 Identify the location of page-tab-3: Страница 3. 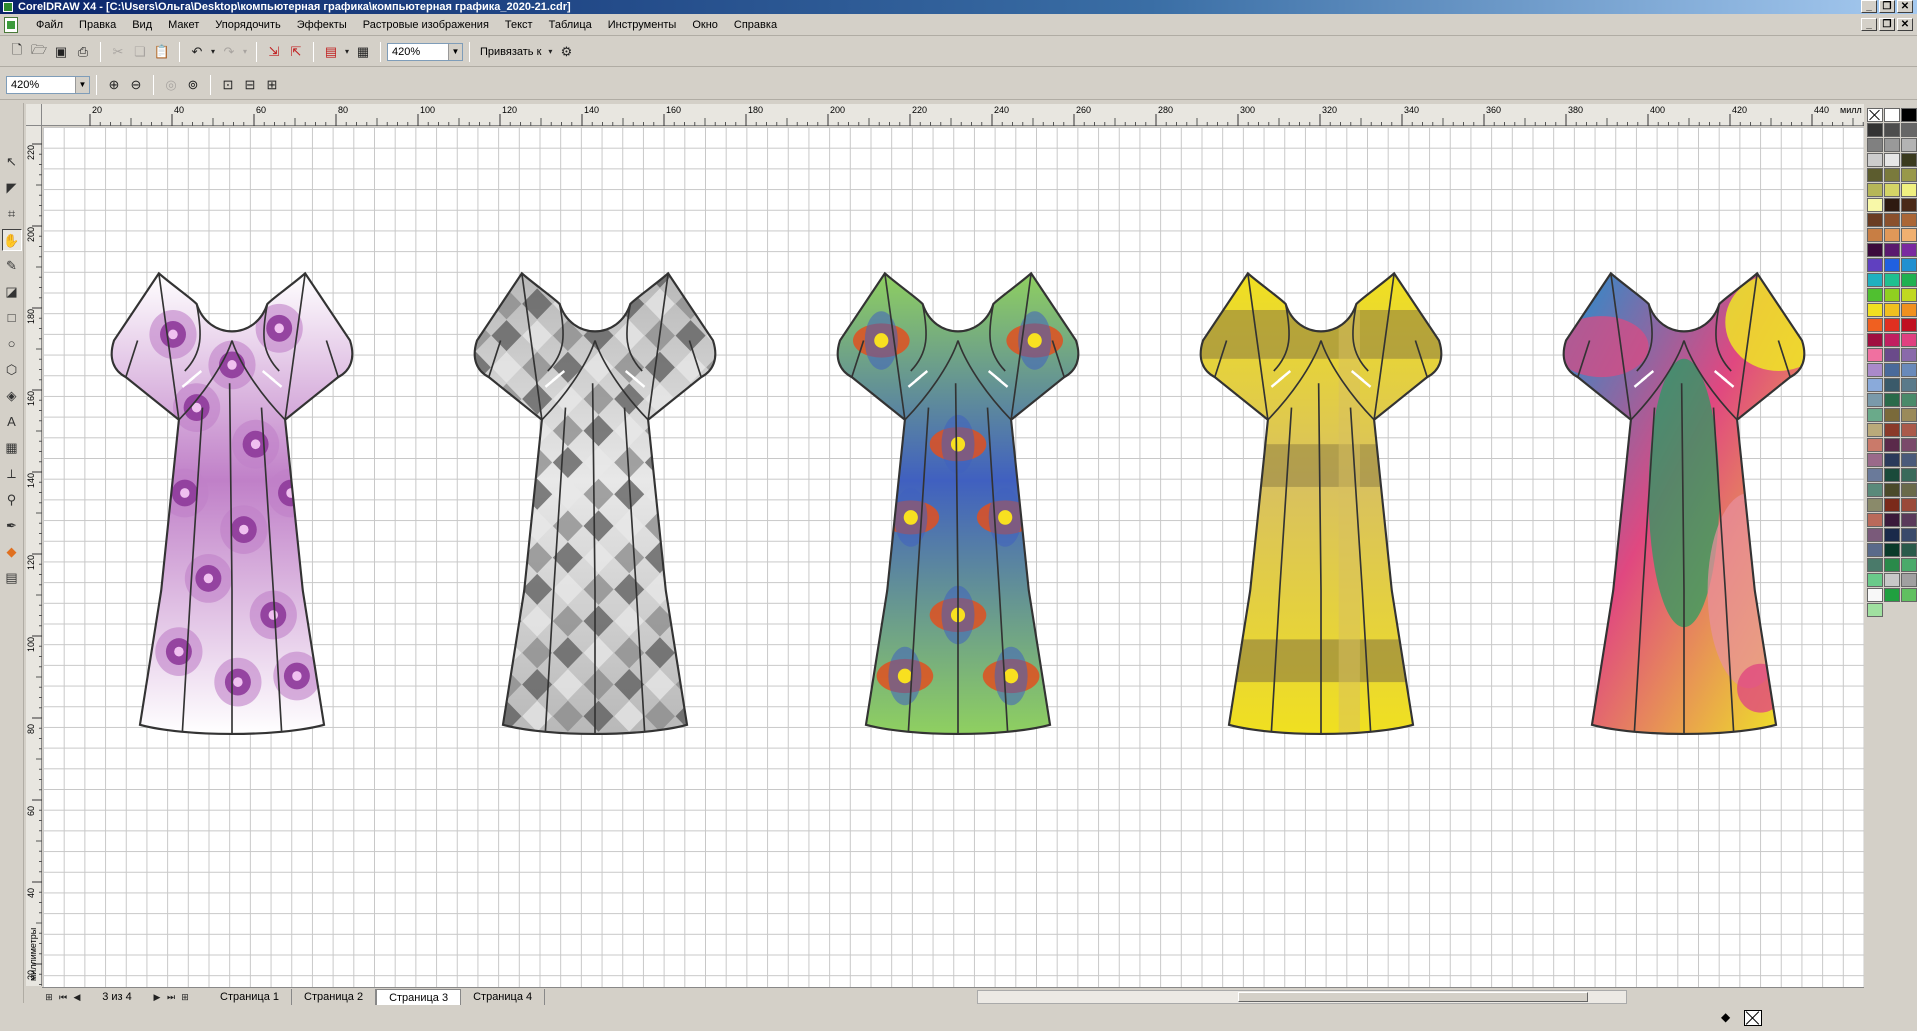
(419, 996).